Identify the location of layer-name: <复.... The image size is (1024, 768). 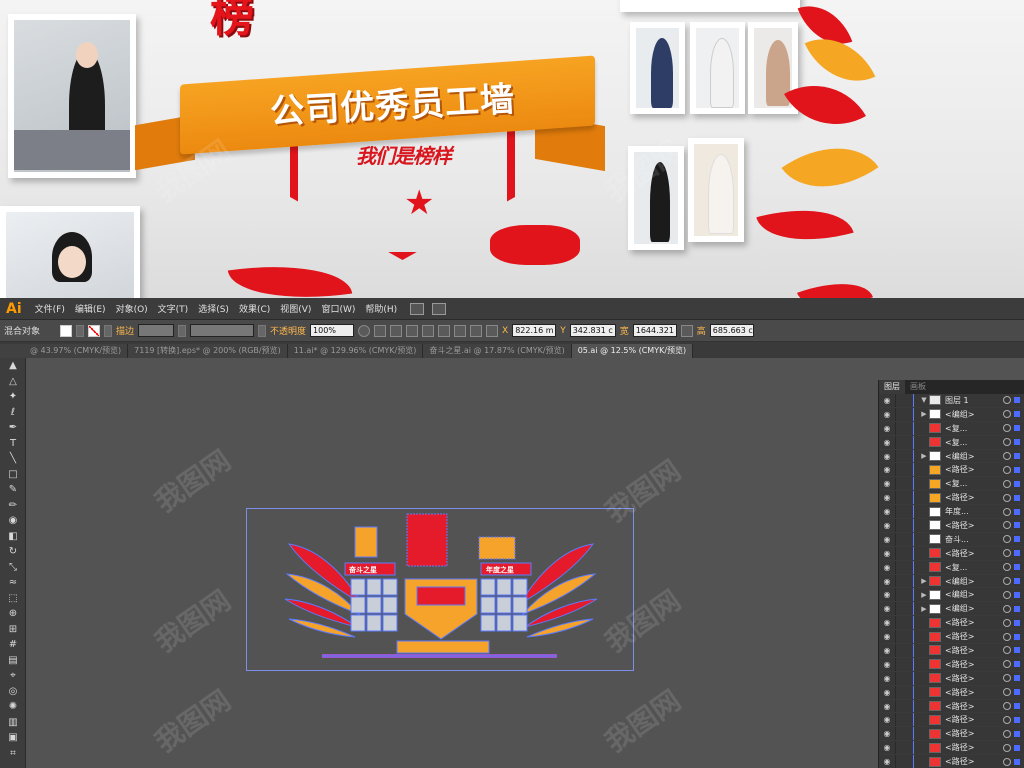
(974, 483).